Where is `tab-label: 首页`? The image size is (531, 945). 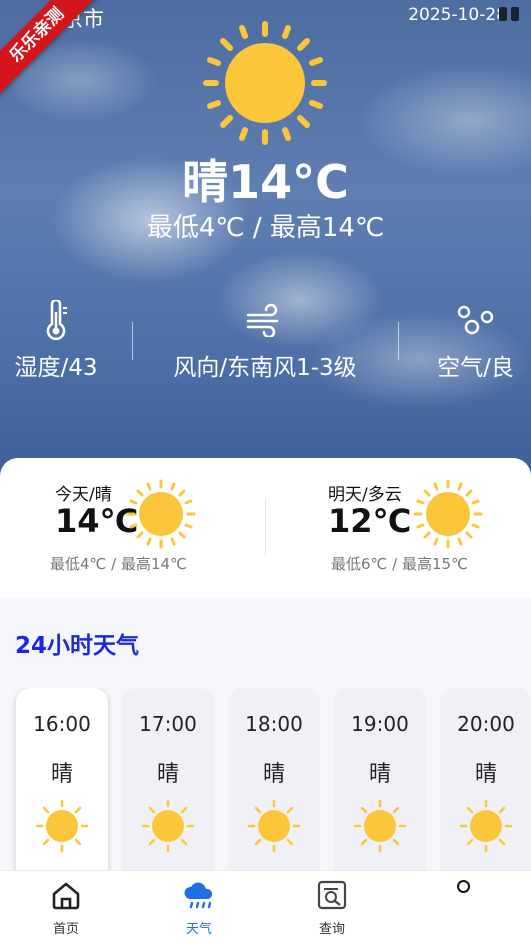
tab-label: 首页 is located at coordinates (65, 929).